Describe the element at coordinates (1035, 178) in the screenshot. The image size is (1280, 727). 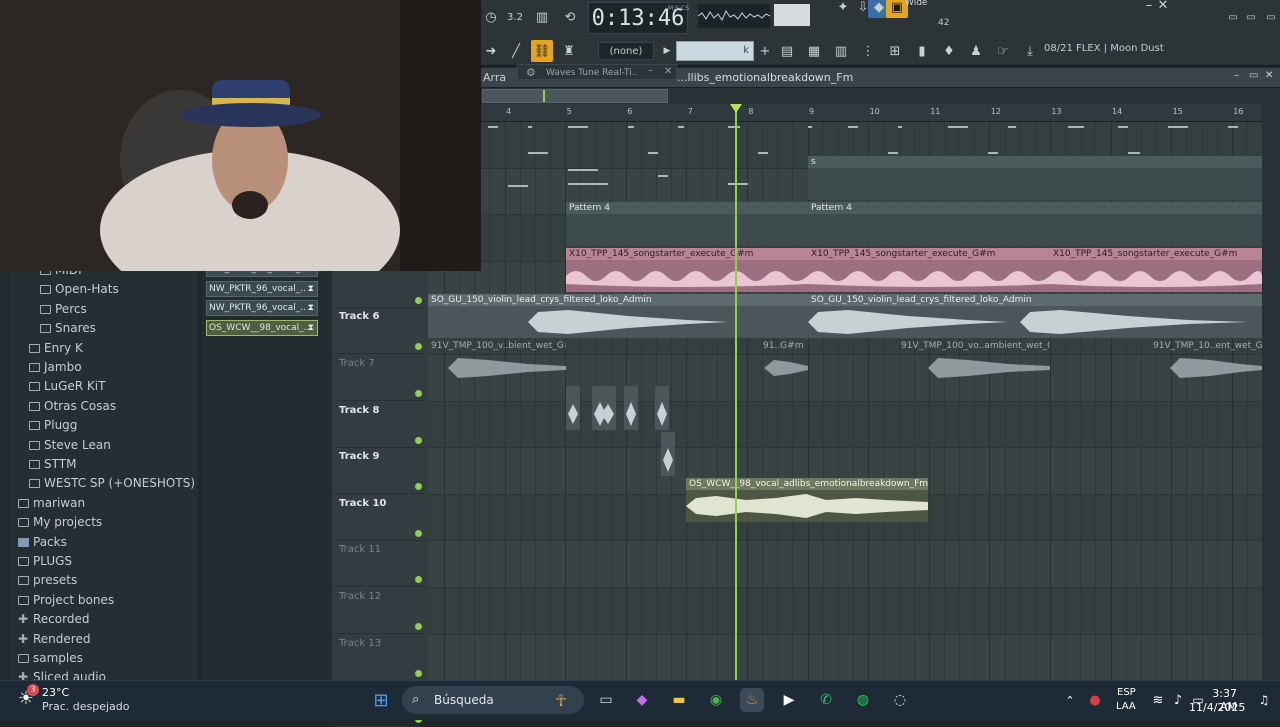
I see `pattern-clip-s: s` at that location.